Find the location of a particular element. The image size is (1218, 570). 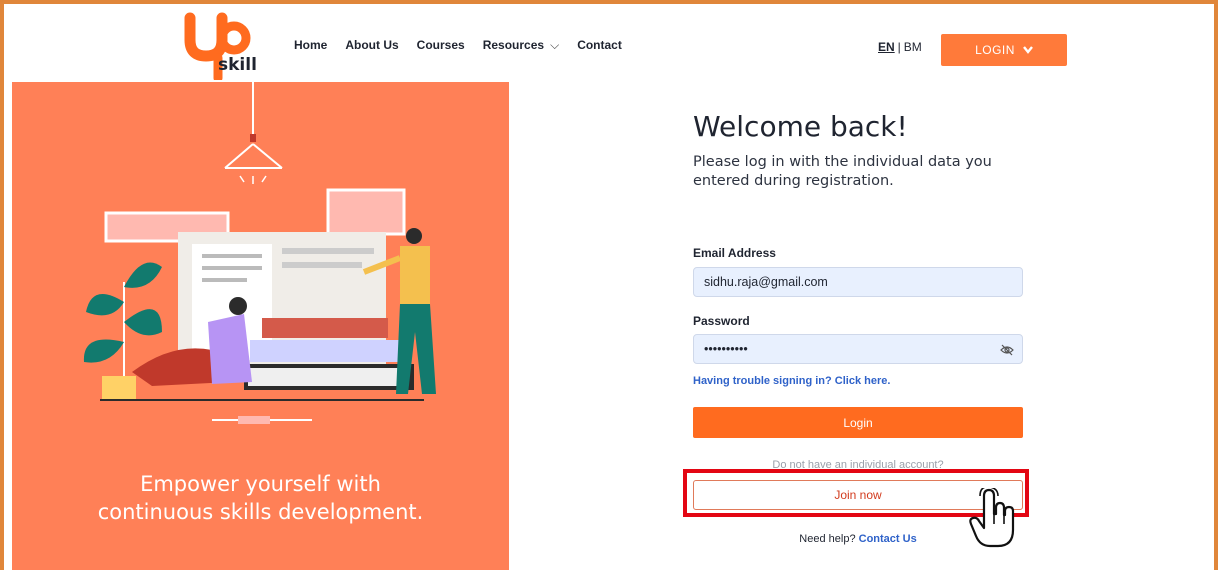

svg-text: skill is located at coordinates (237, 65).